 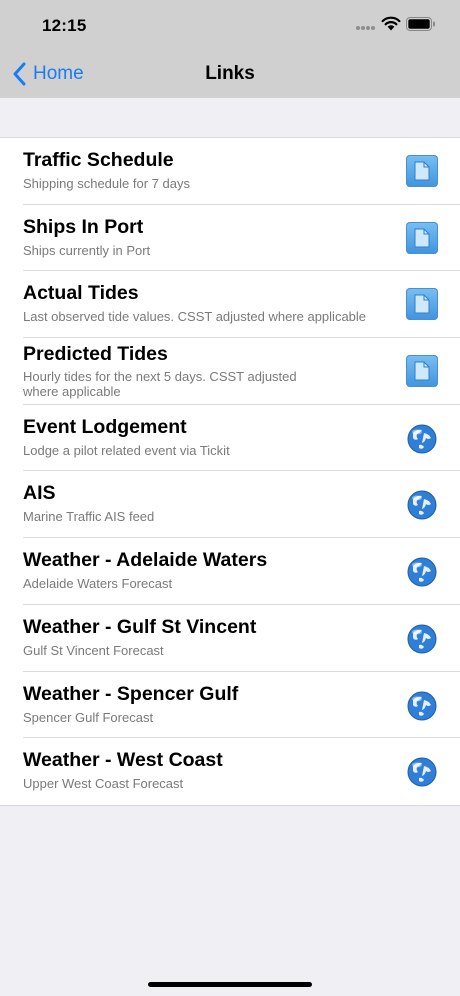 What do you see at coordinates (87, 250) in the screenshot?
I see `item-subtitle: Ships currently in Port` at bounding box center [87, 250].